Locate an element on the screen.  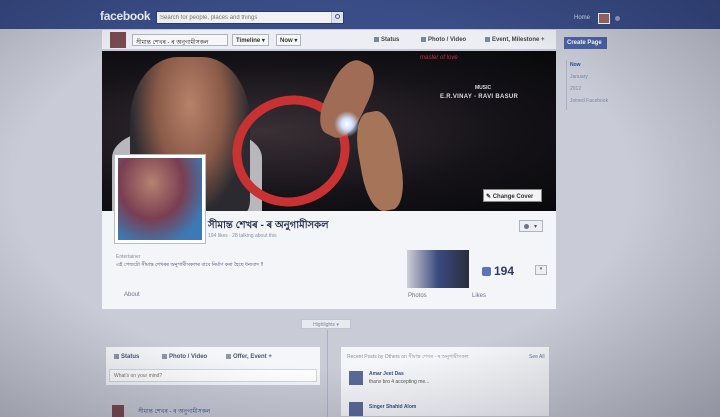
highlights-dropdown: Highlights ▾ is located at coordinates (326, 324).